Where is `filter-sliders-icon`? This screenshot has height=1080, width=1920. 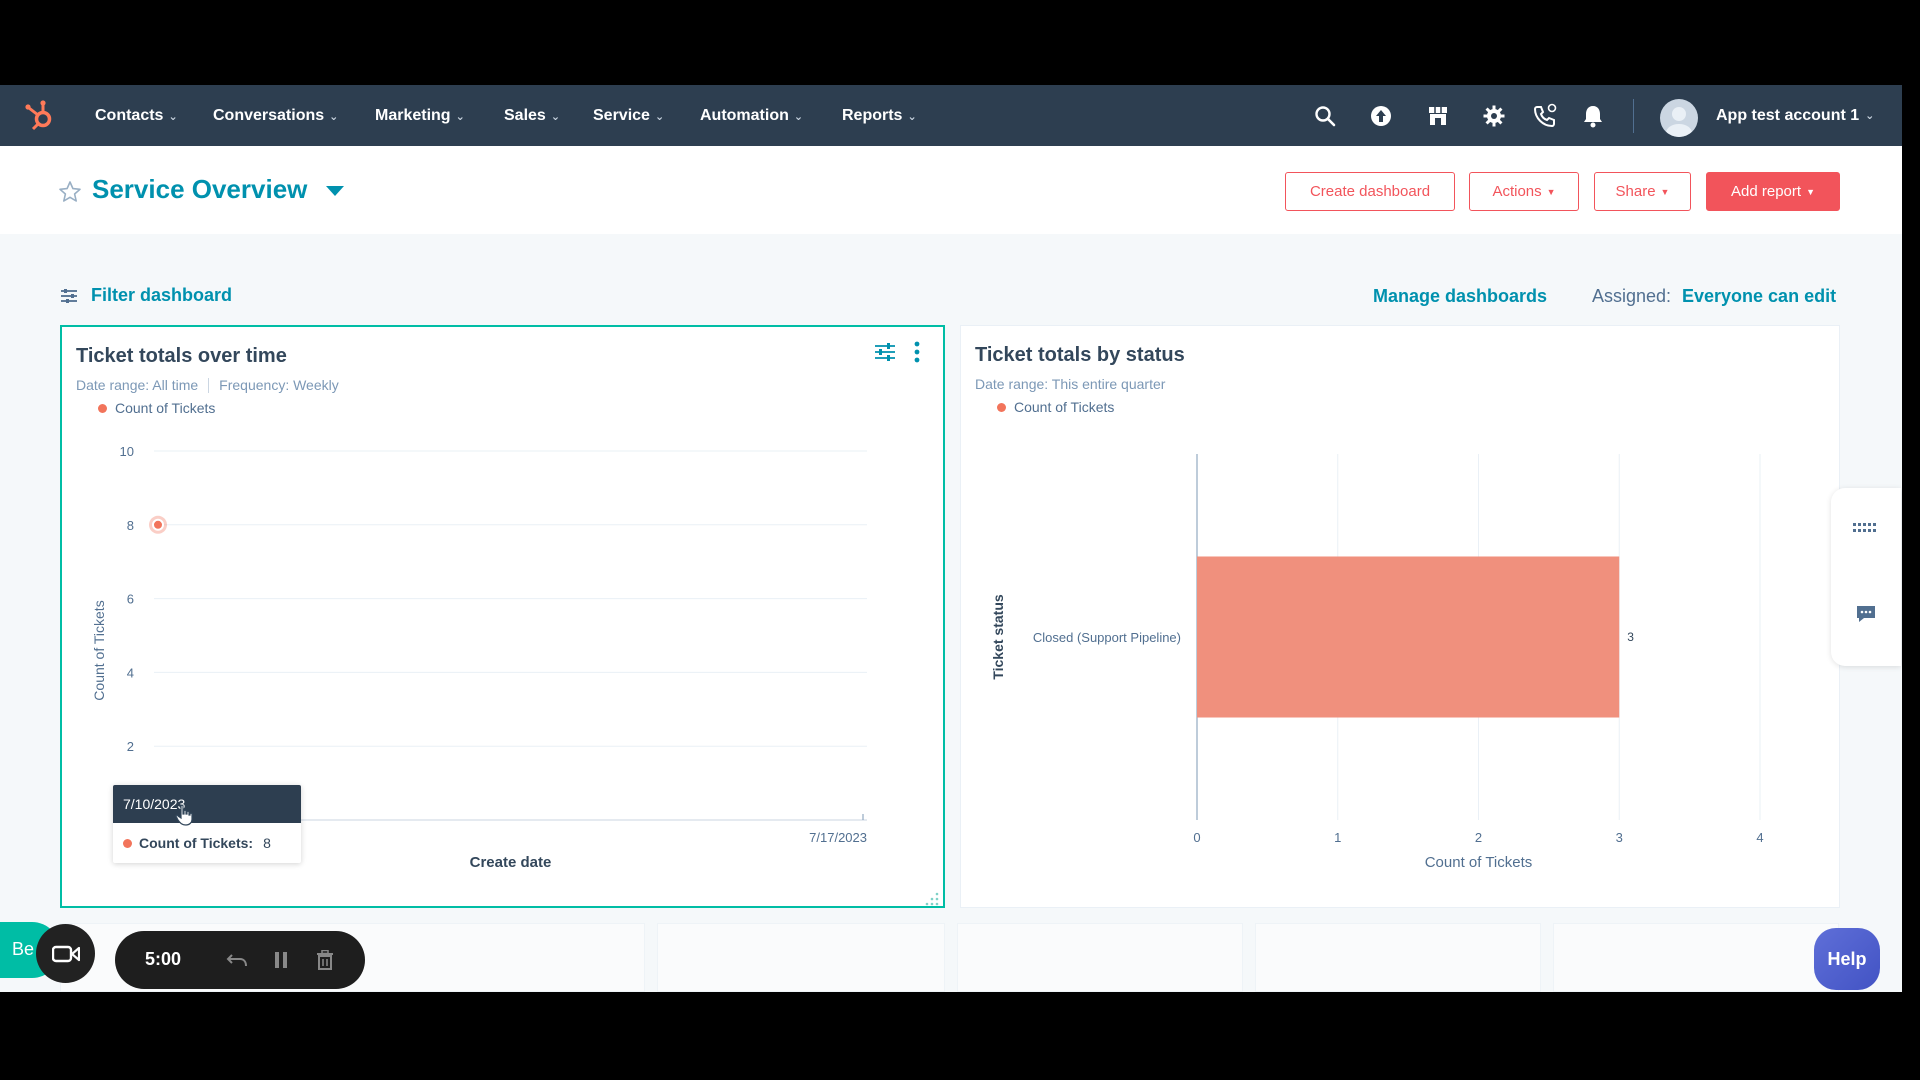
filter-sliders-icon is located at coordinates (69, 296).